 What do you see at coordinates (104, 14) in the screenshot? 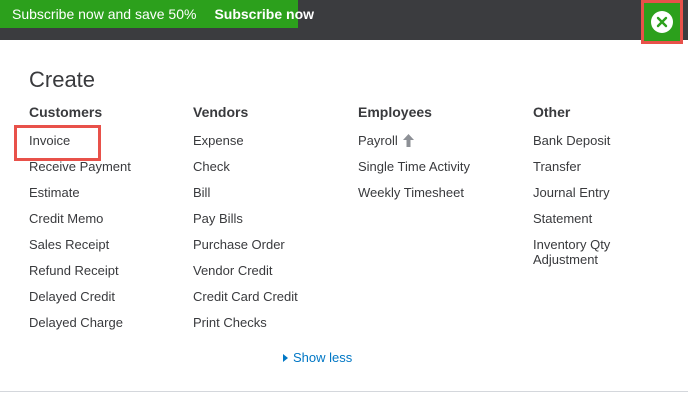
I see `promo-text: Subscribe now and save 50%` at bounding box center [104, 14].